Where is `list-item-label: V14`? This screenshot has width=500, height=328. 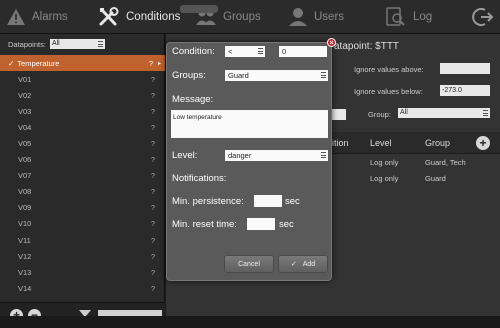 list-item-label: V14 is located at coordinates (25, 288).